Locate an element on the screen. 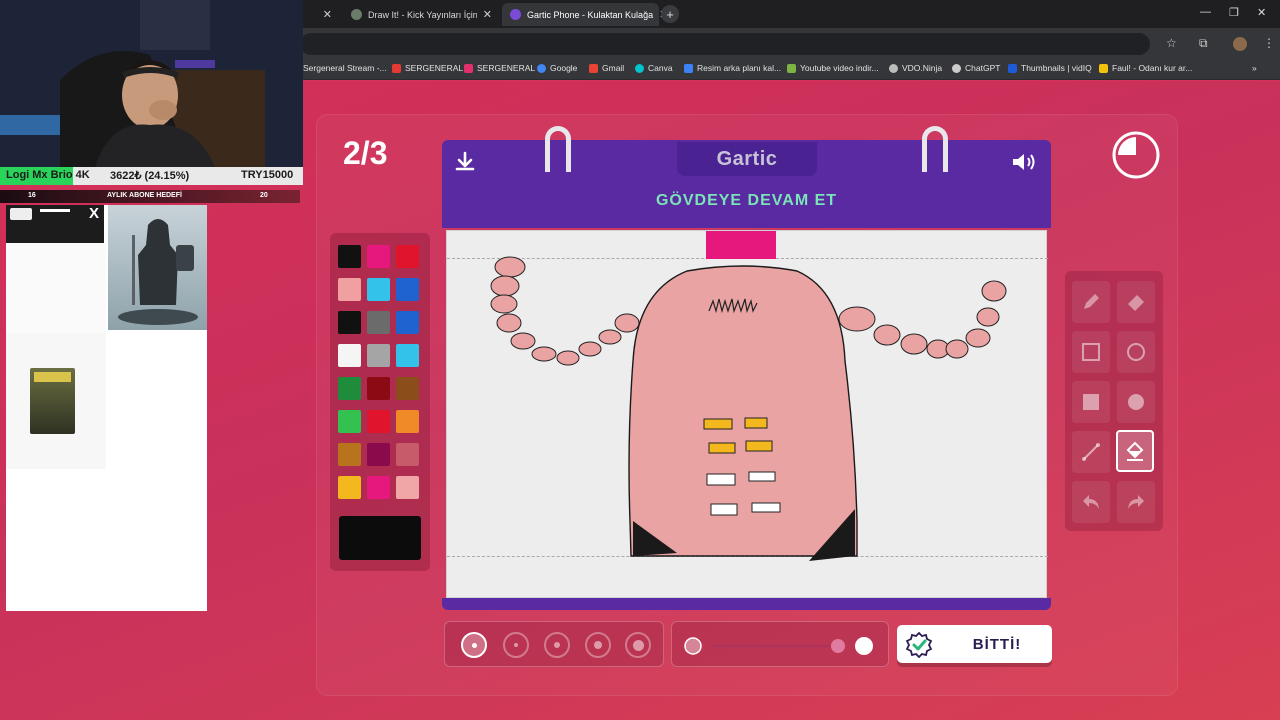  tab-label: Draw It! - Kick Yayınları İçin Çiz is located at coordinates (422, 14).